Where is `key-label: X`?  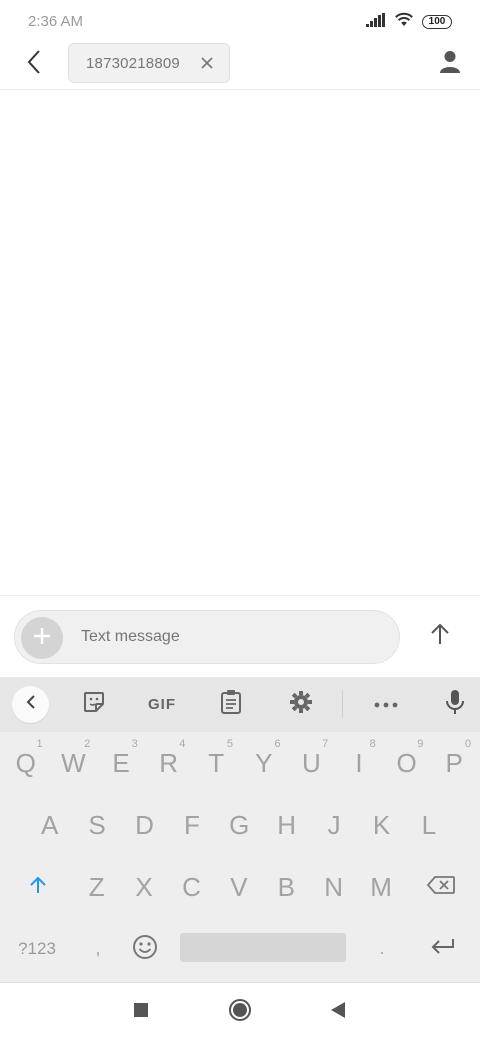 key-label: X is located at coordinates (144, 886).